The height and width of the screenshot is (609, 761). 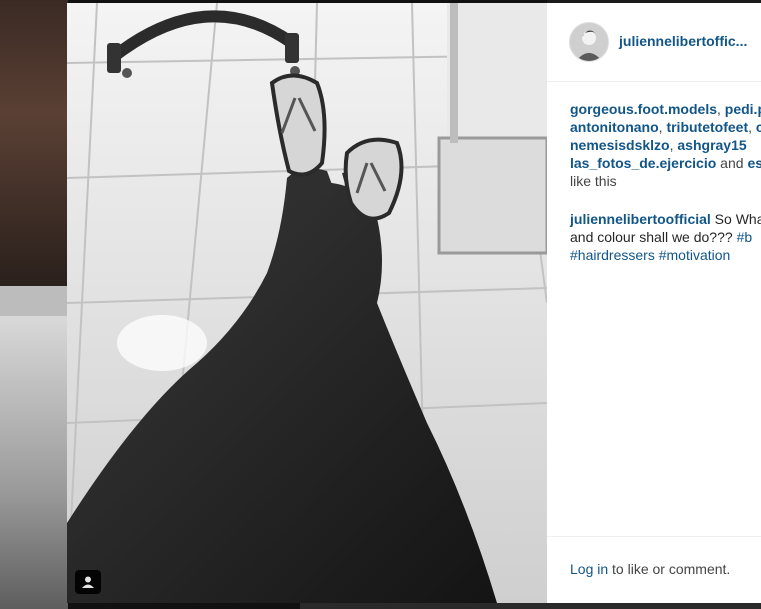 I want to click on login-prompt-text: to like or comment., so click(x=669, y=569).